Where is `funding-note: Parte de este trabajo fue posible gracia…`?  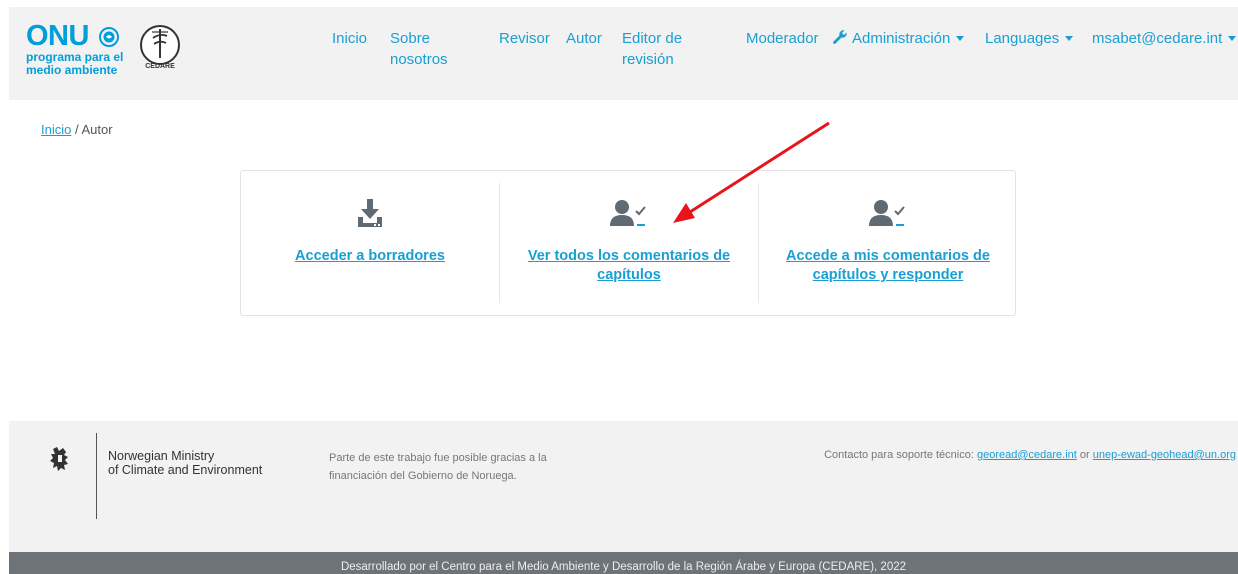
funding-note: Parte de este trabajo fue posible gracia… is located at coordinates (438, 467).